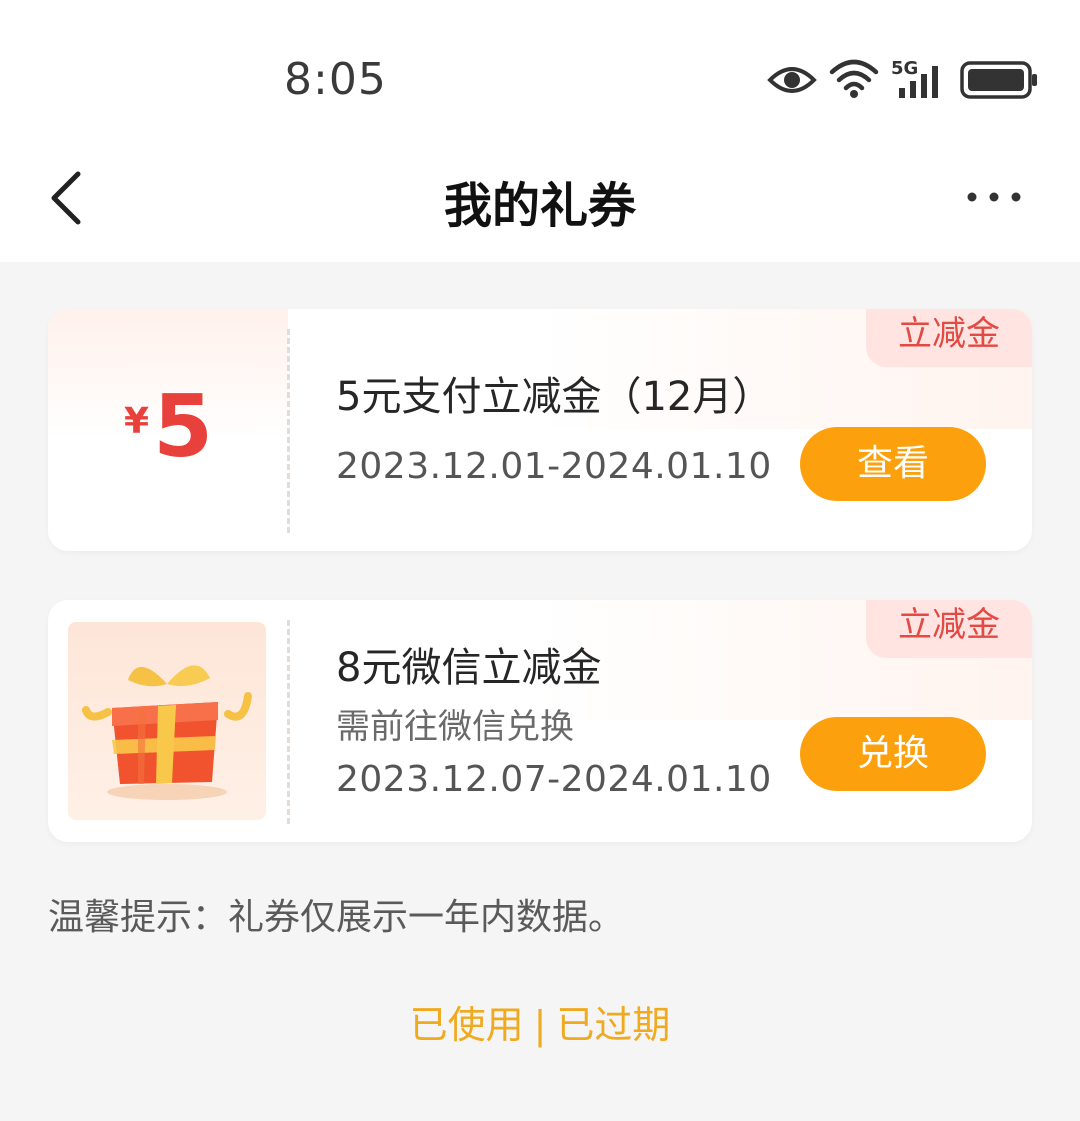 Image resolution: width=1080 pixels, height=1121 pixels. Describe the element at coordinates (893, 464) in the screenshot. I see `view-button: 查看` at that location.